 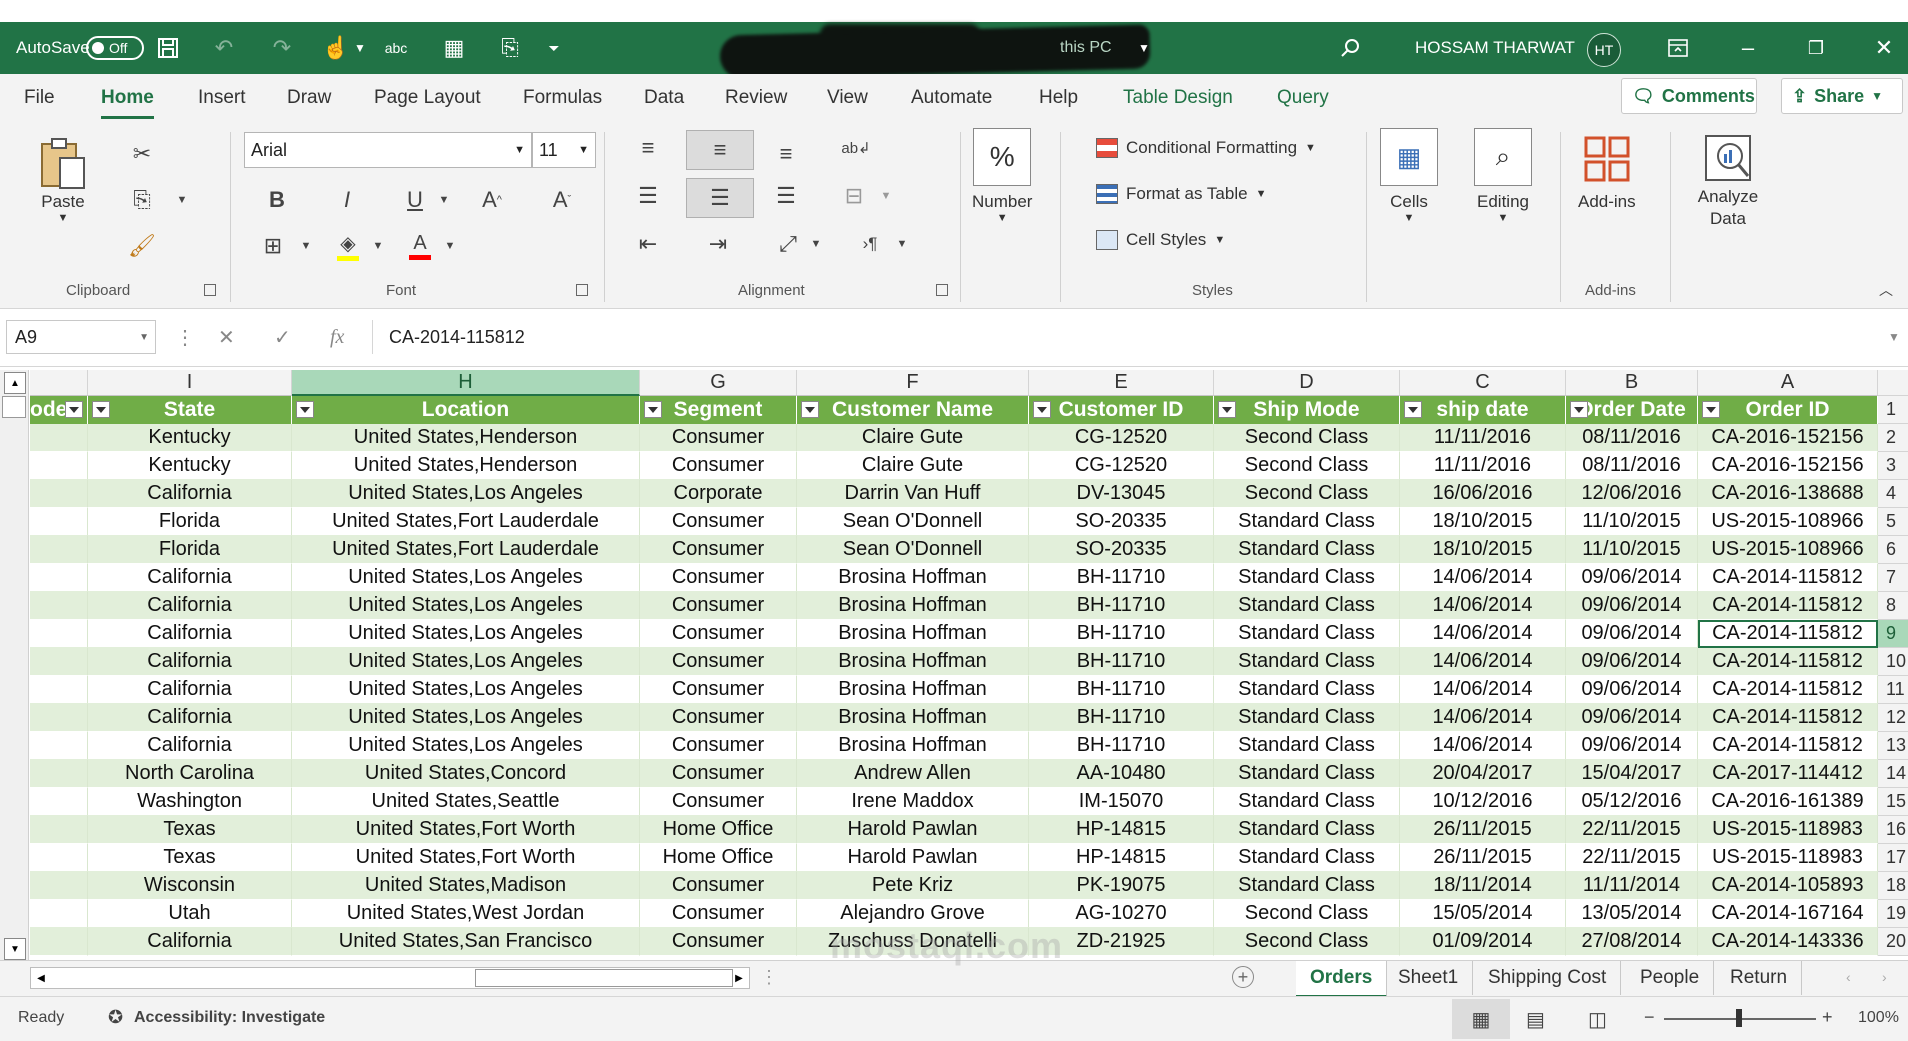 I want to click on row-number: 8, so click(x=1893, y=606).